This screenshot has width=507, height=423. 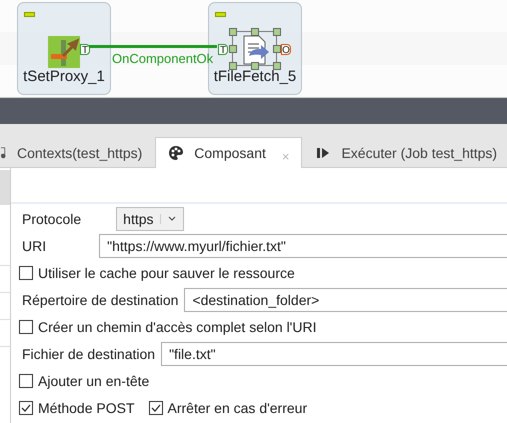 I want to click on output-port: T, so click(x=85, y=49).